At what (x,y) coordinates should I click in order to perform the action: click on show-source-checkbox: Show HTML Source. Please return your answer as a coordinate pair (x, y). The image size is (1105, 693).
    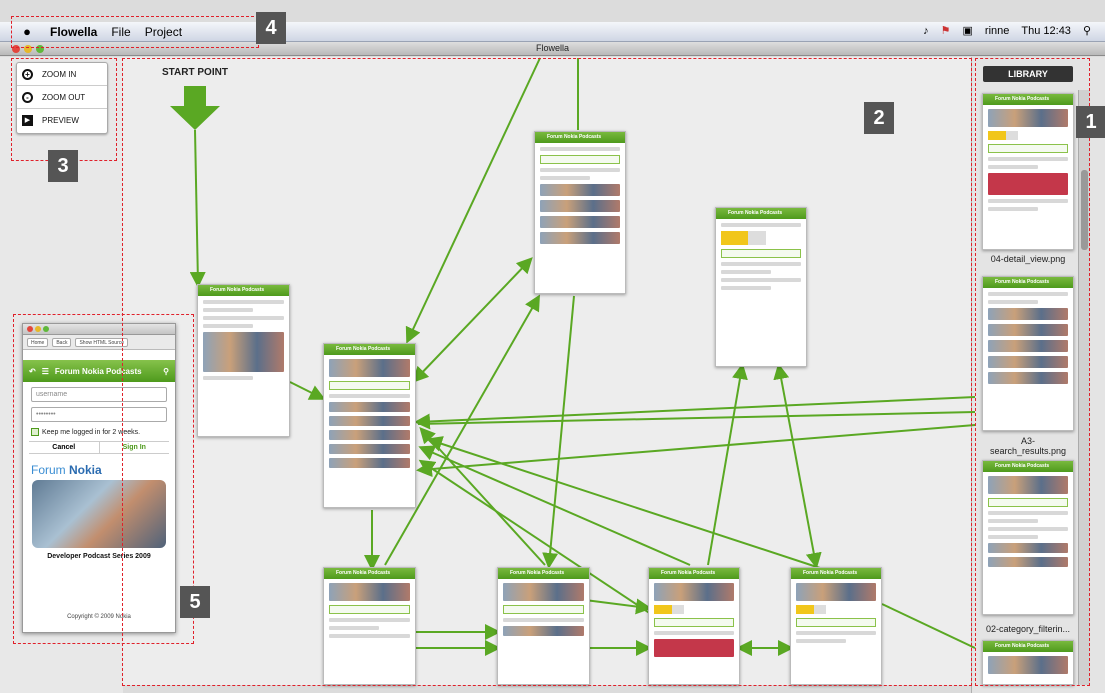
    Looking at the image, I should click on (102, 342).